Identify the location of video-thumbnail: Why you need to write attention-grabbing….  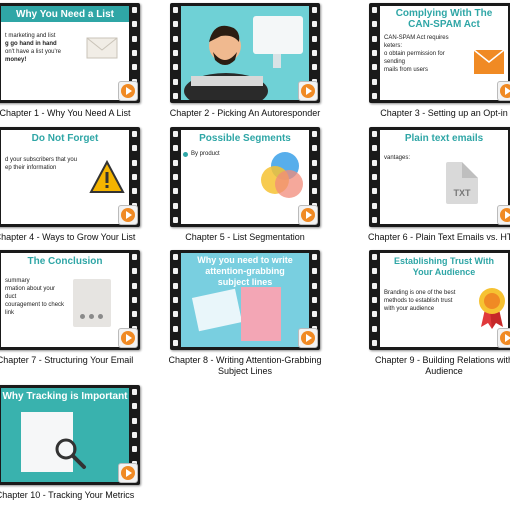
(245, 300).